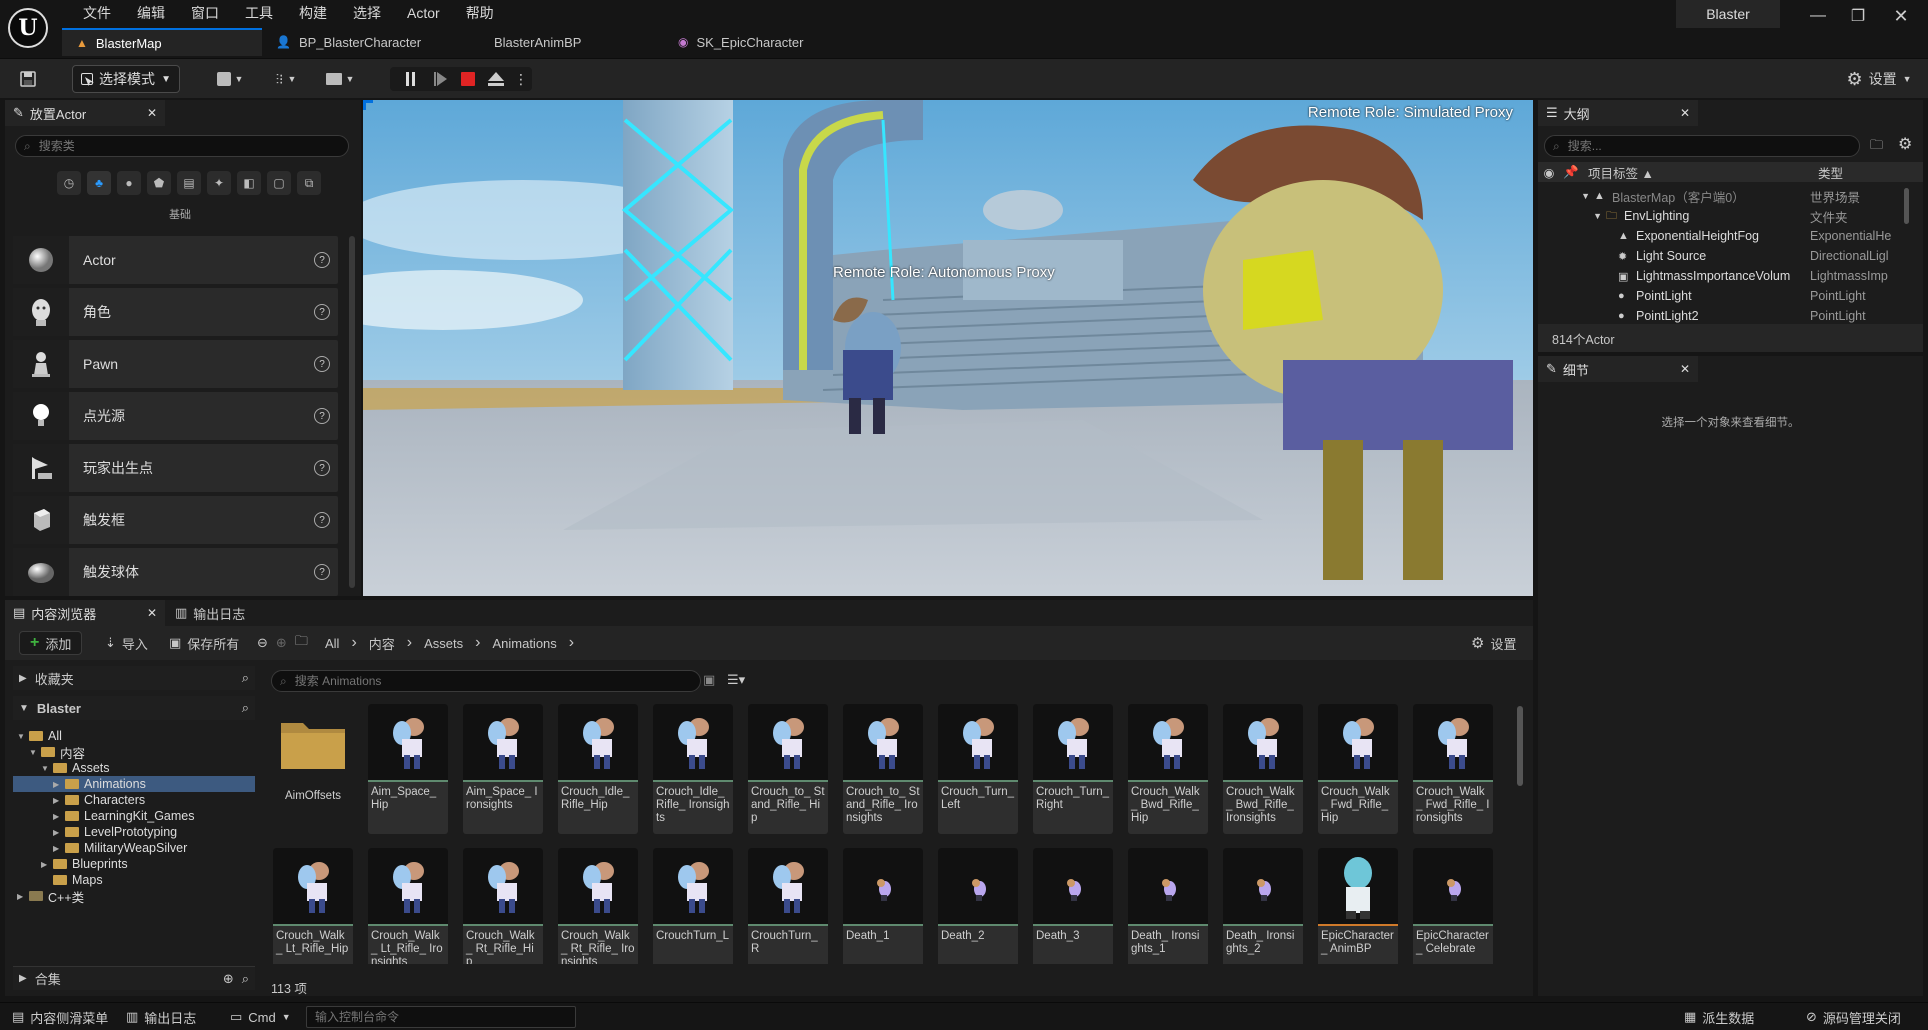 This screenshot has height=1030, width=1928. I want to click on gear-icon: ⚙, so click(1905, 144).